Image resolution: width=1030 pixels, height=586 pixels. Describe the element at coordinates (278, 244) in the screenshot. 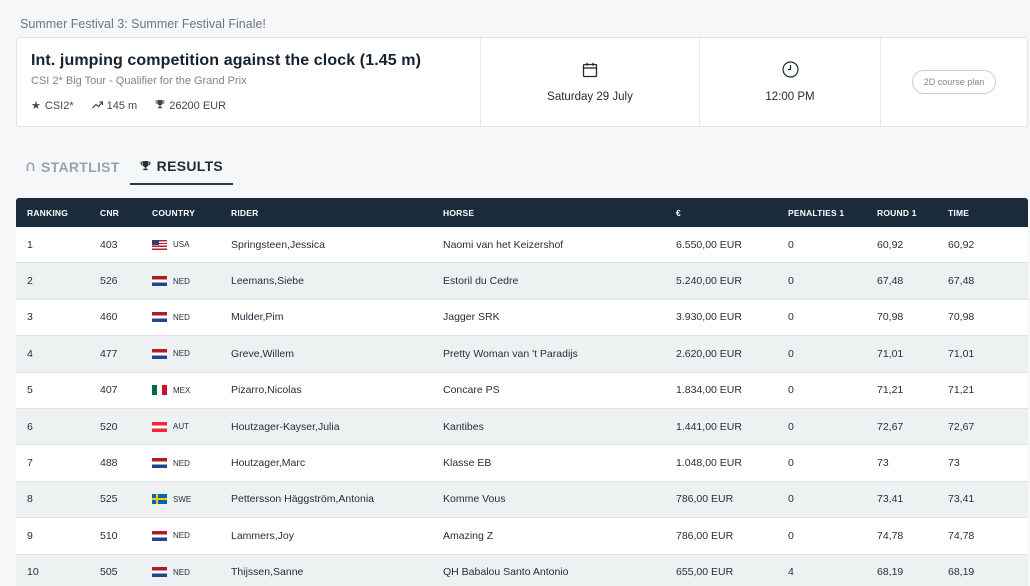

I see `cell-rider: Springsteen,Jessica` at that location.